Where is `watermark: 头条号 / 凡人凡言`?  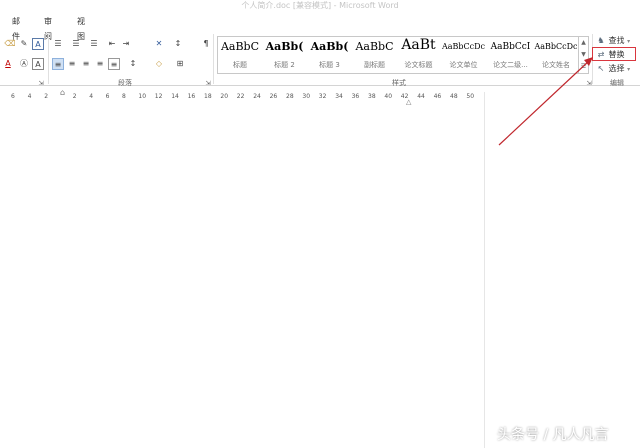 watermark: 头条号 / 凡人凡言 is located at coordinates (553, 435).